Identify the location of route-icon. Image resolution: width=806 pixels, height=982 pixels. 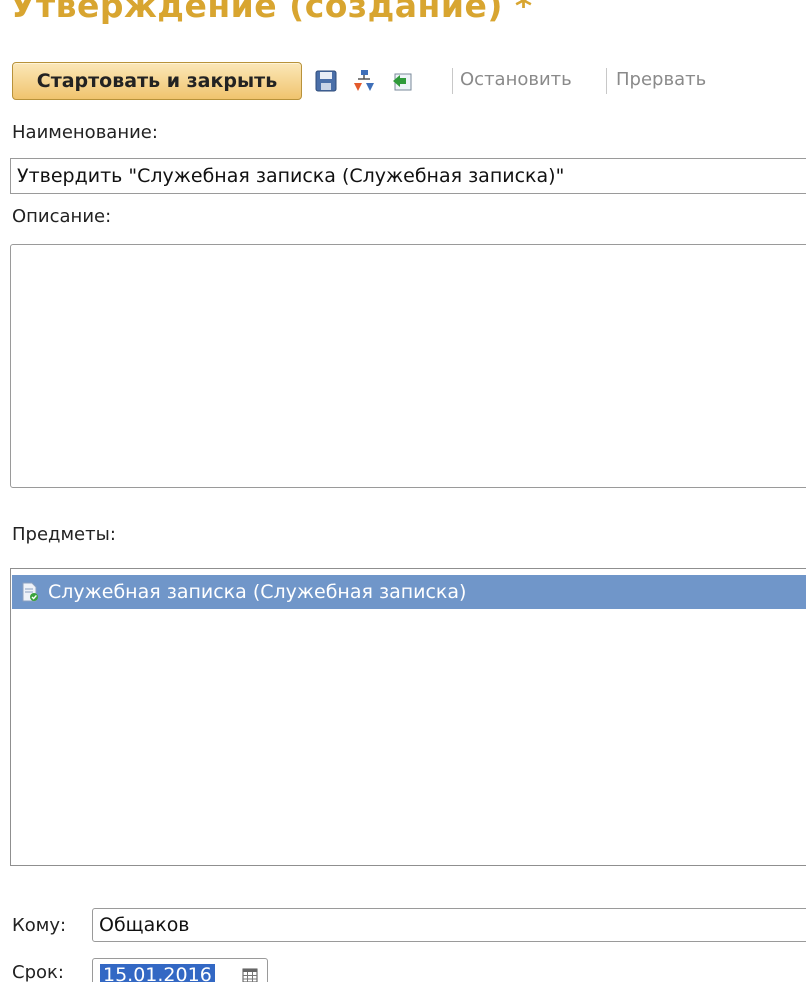
(364, 81).